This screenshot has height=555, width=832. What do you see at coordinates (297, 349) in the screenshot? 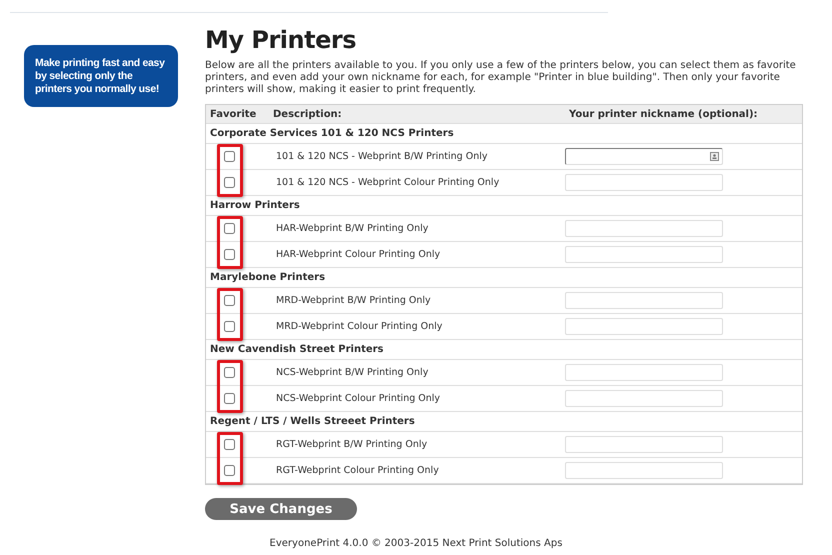
I see `group-heading: New Cavendish Street Printers` at bounding box center [297, 349].